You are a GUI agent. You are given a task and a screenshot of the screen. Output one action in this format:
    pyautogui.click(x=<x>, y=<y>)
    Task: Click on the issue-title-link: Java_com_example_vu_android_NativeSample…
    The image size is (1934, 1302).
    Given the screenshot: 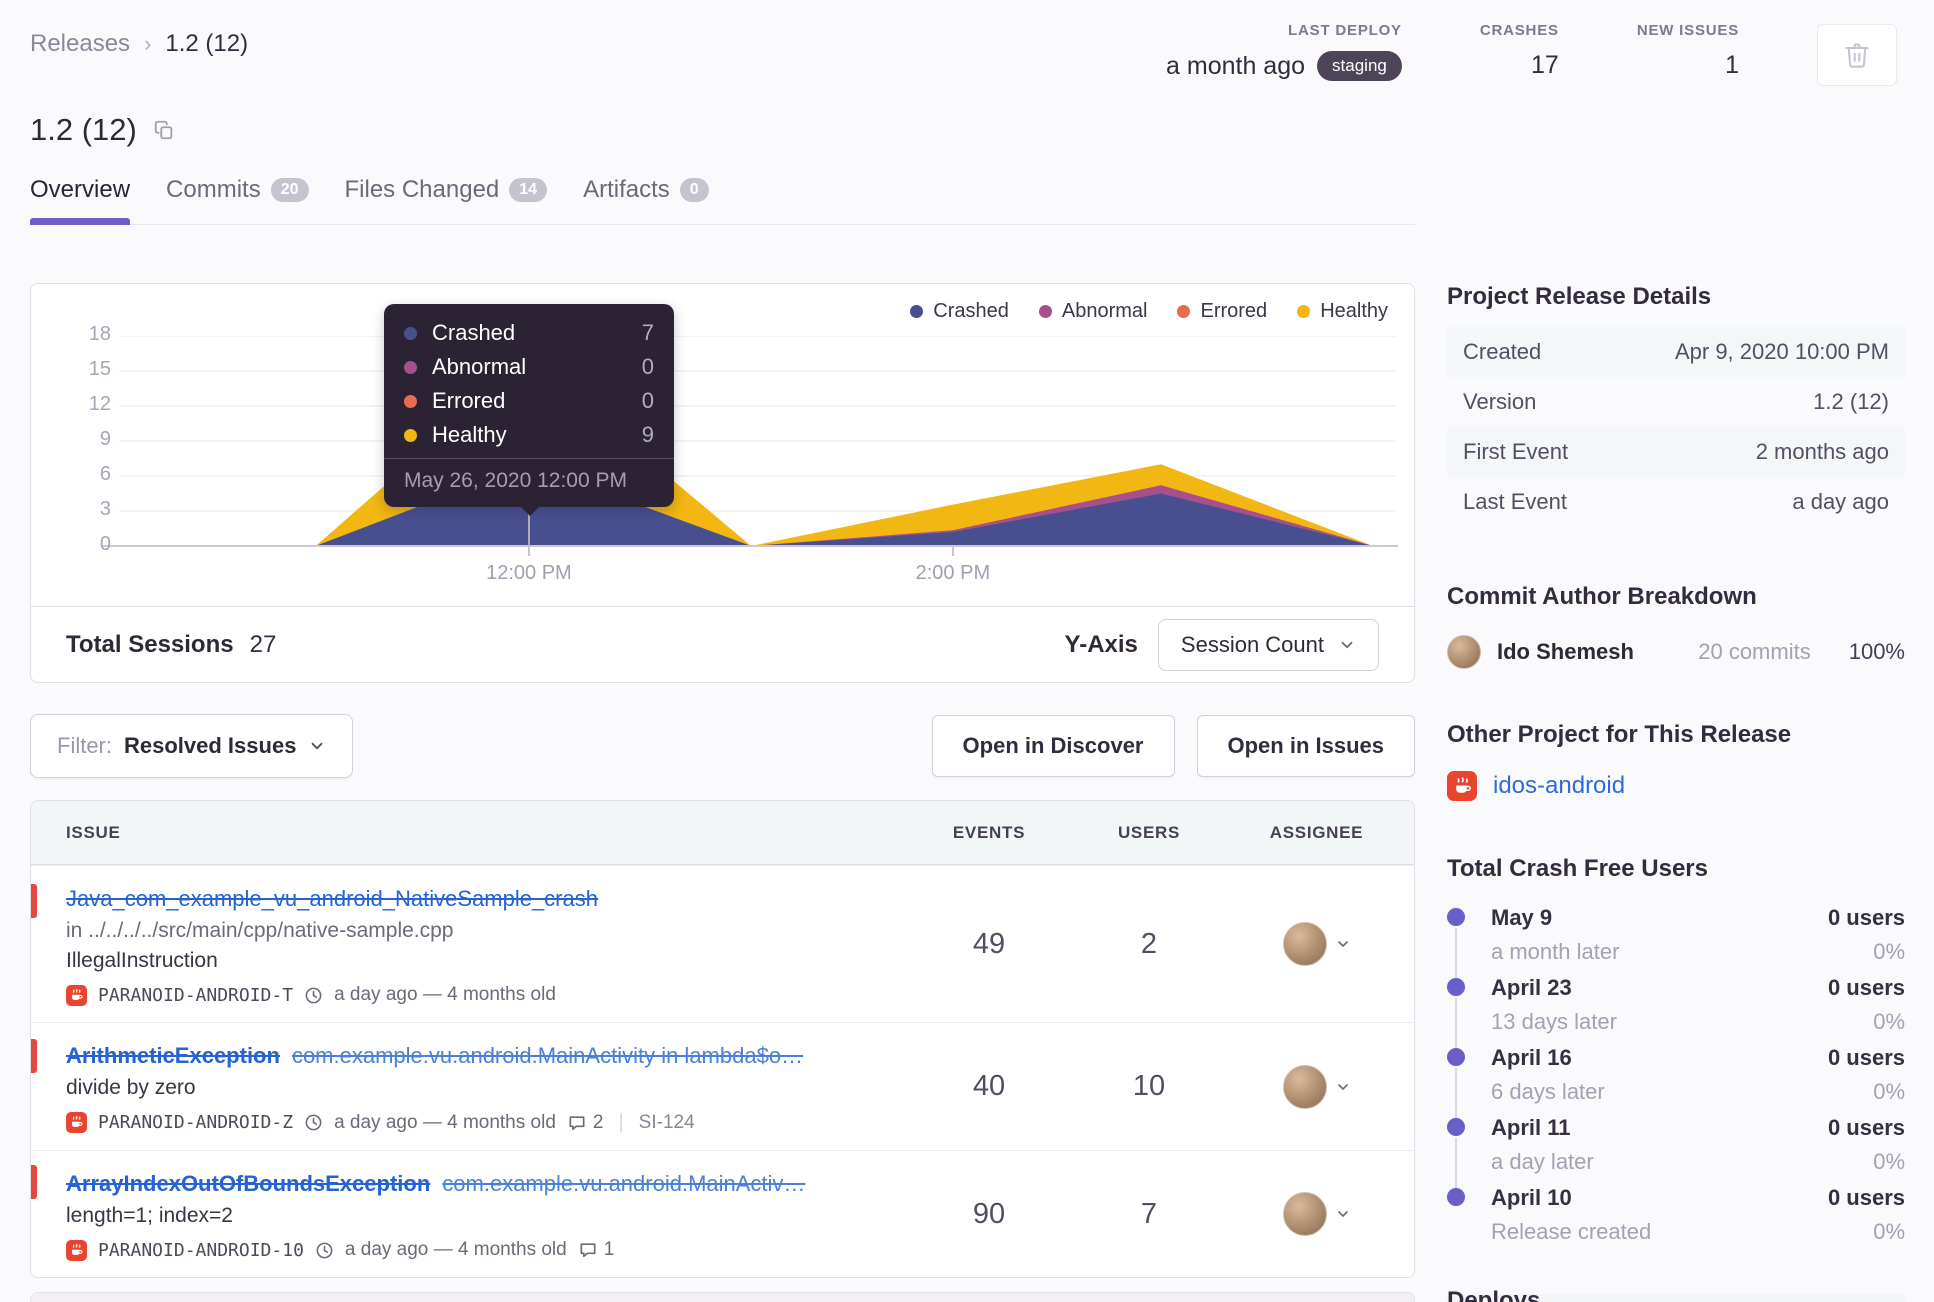 What is the action you would take?
    pyautogui.click(x=332, y=898)
    